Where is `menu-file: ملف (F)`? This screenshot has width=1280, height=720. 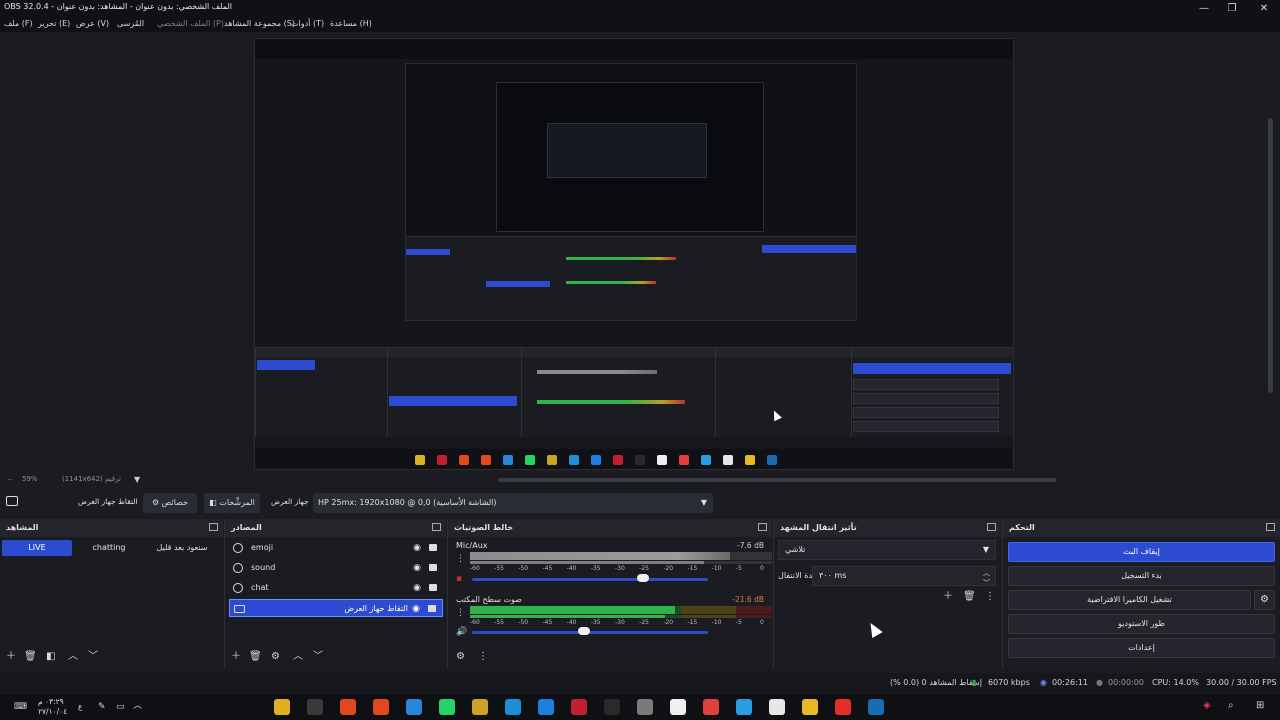
menu-file: ملف (F) is located at coordinates (18, 23).